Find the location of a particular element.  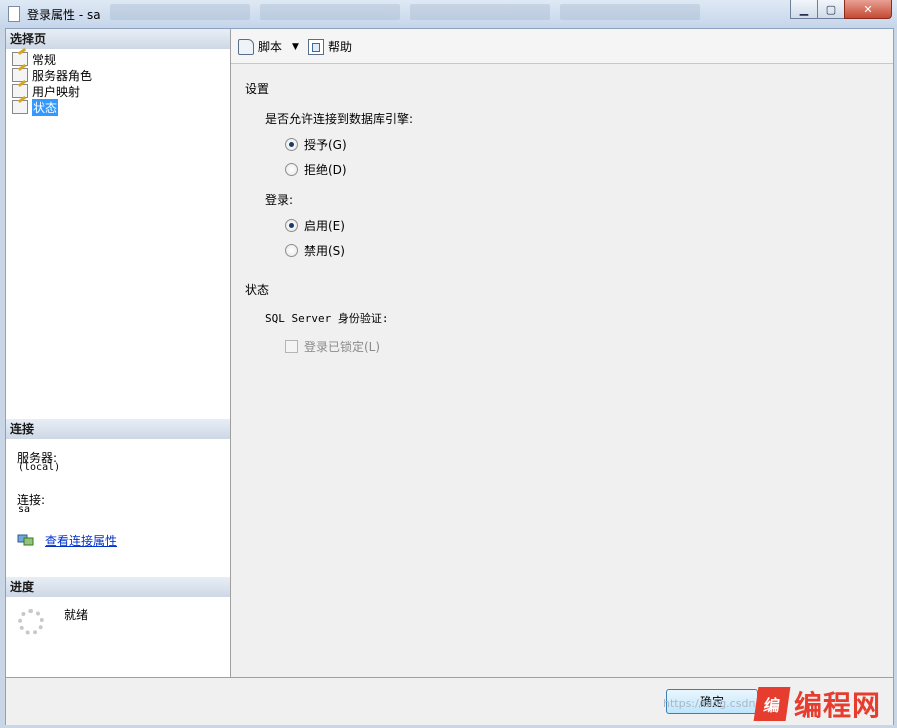

connection-value: sa is located at coordinates (24, 509).